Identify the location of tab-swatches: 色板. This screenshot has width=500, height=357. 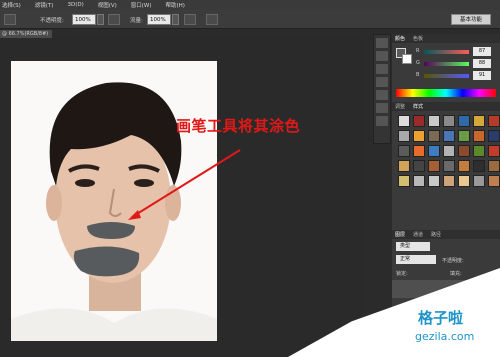
(418, 38).